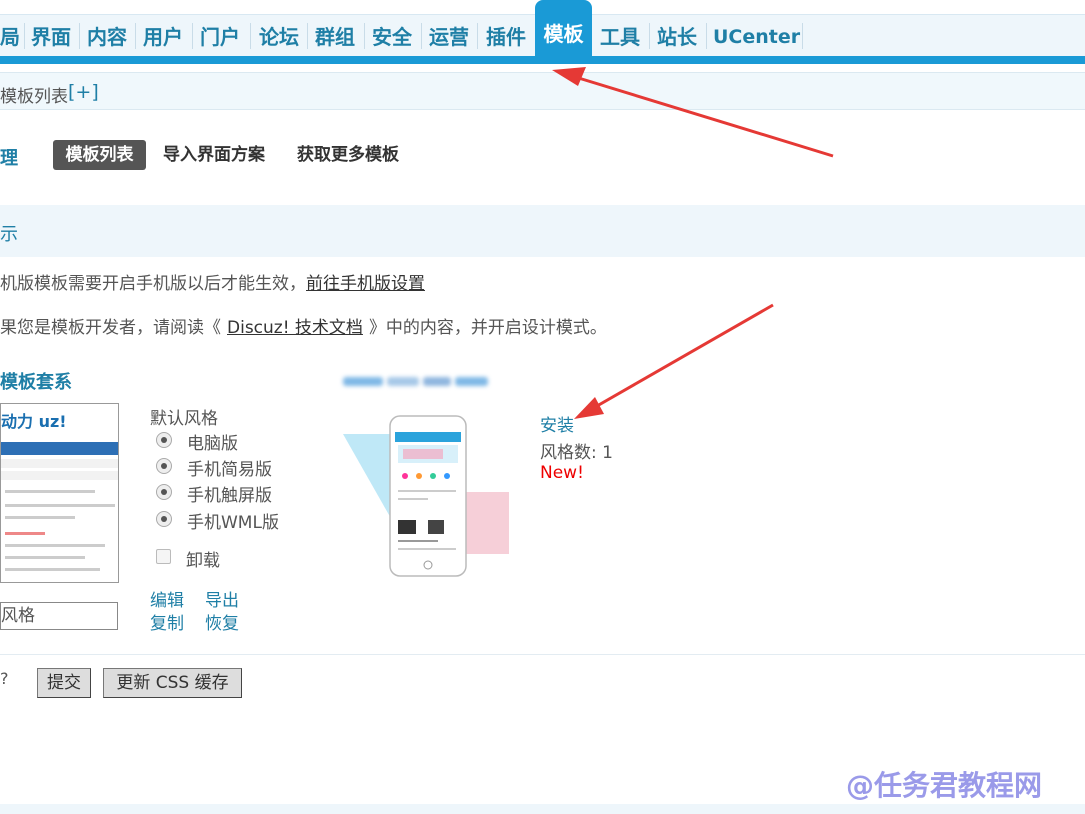 This screenshot has width=1085, height=814. Describe the element at coordinates (589, 408) in the screenshot. I see `arrow-head` at that location.